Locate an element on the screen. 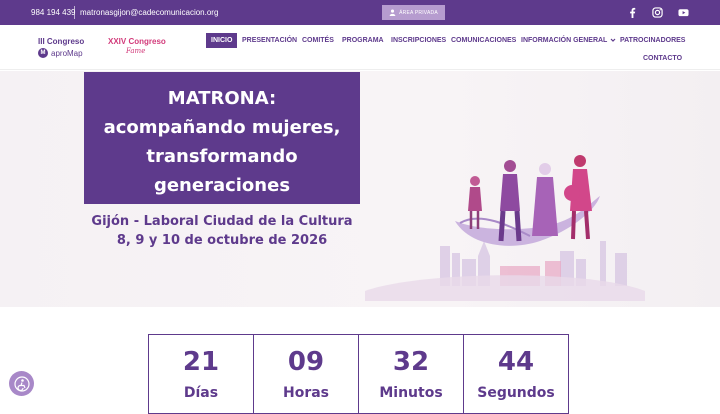 The width and height of the screenshot is (720, 414). logo1-brand: aproMap is located at coordinates (67, 53).